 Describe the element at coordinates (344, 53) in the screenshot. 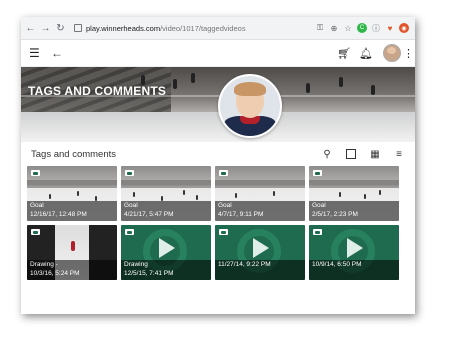

I see `cart-icon: 🛒︎` at that location.